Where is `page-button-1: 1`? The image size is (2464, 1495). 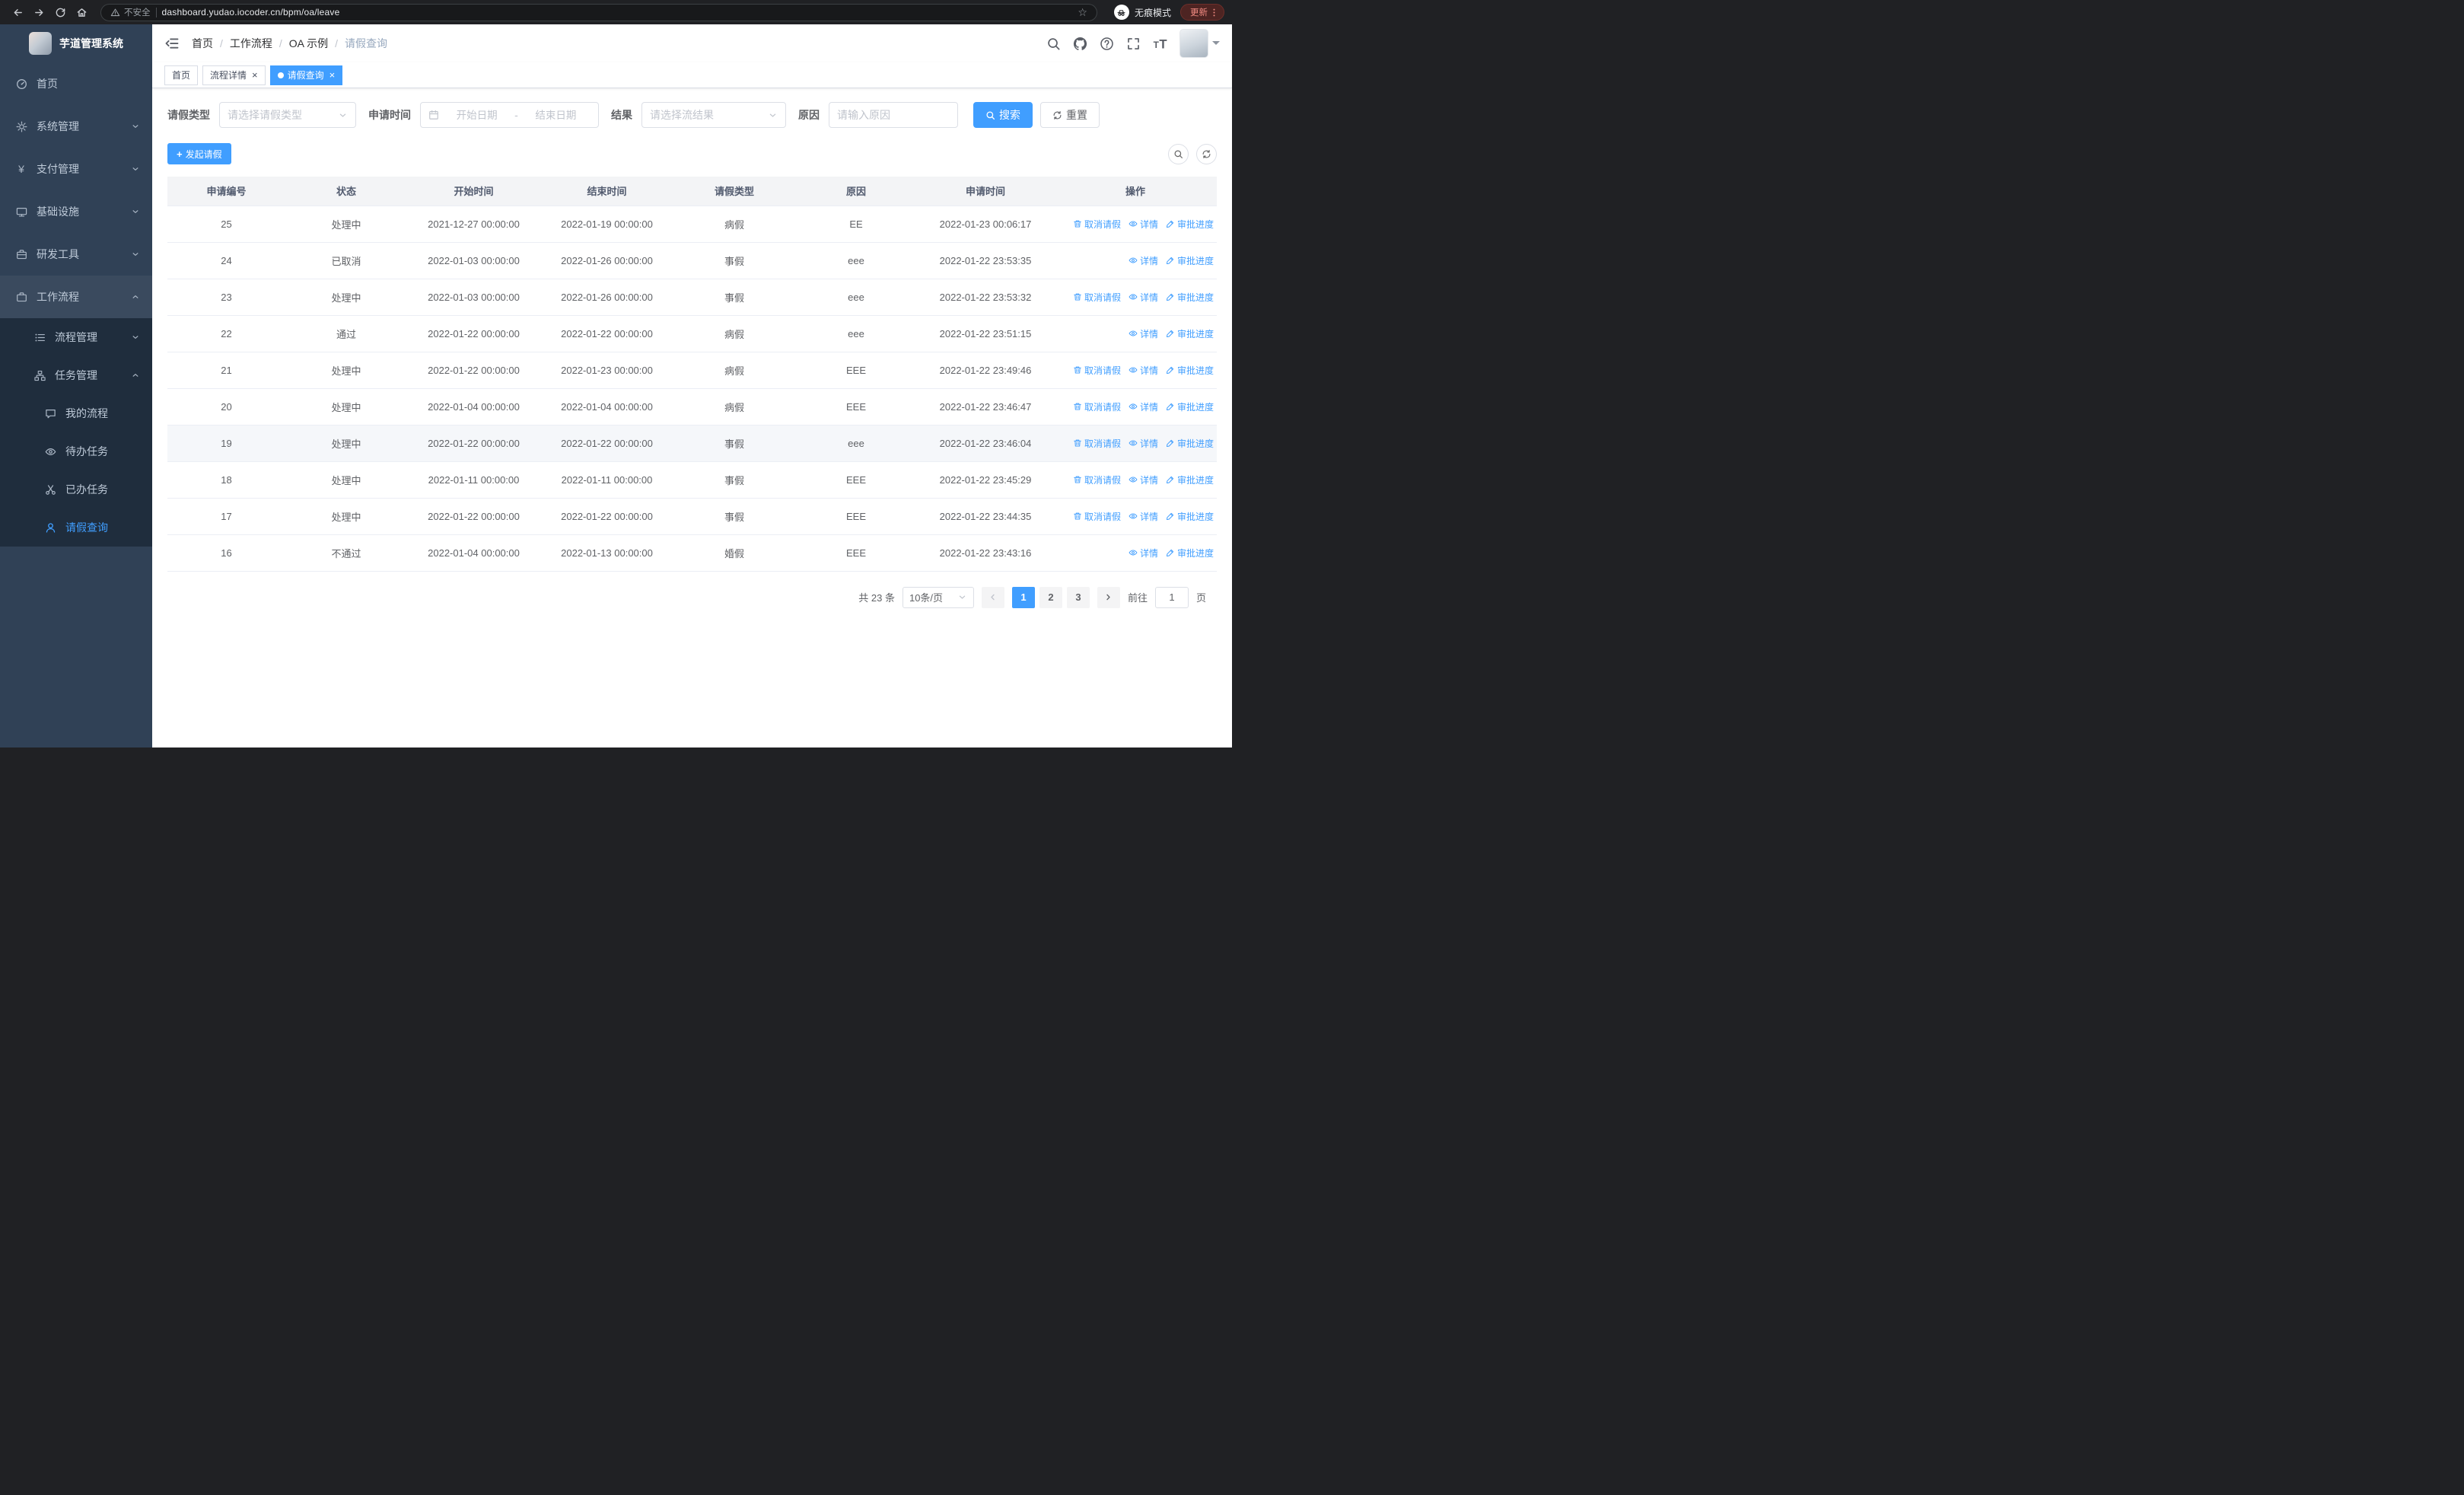 page-button-1: 1 is located at coordinates (1023, 597).